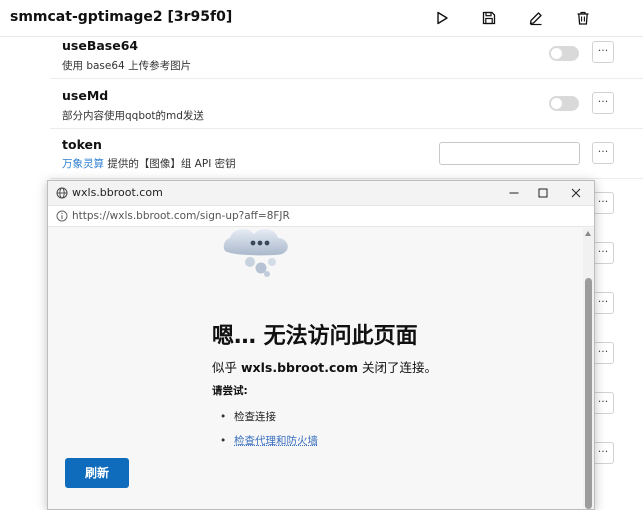  What do you see at coordinates (126, 65) in the screenshot?
I see `config-desc: 使用 base64 上传参考图片` at bounding box center [126, 65].